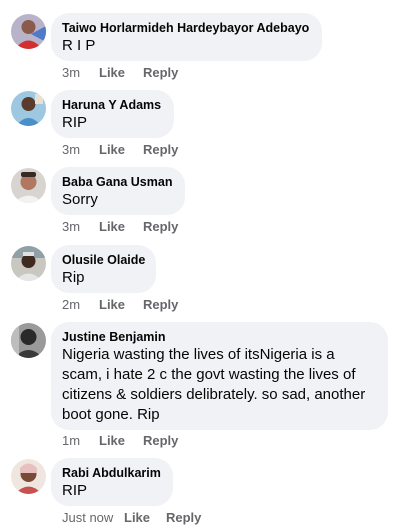  Describe the element at coordinates (103, 269) in the screenshot. I see `comment-bubble: Olusile Olaide Rip` at that location.